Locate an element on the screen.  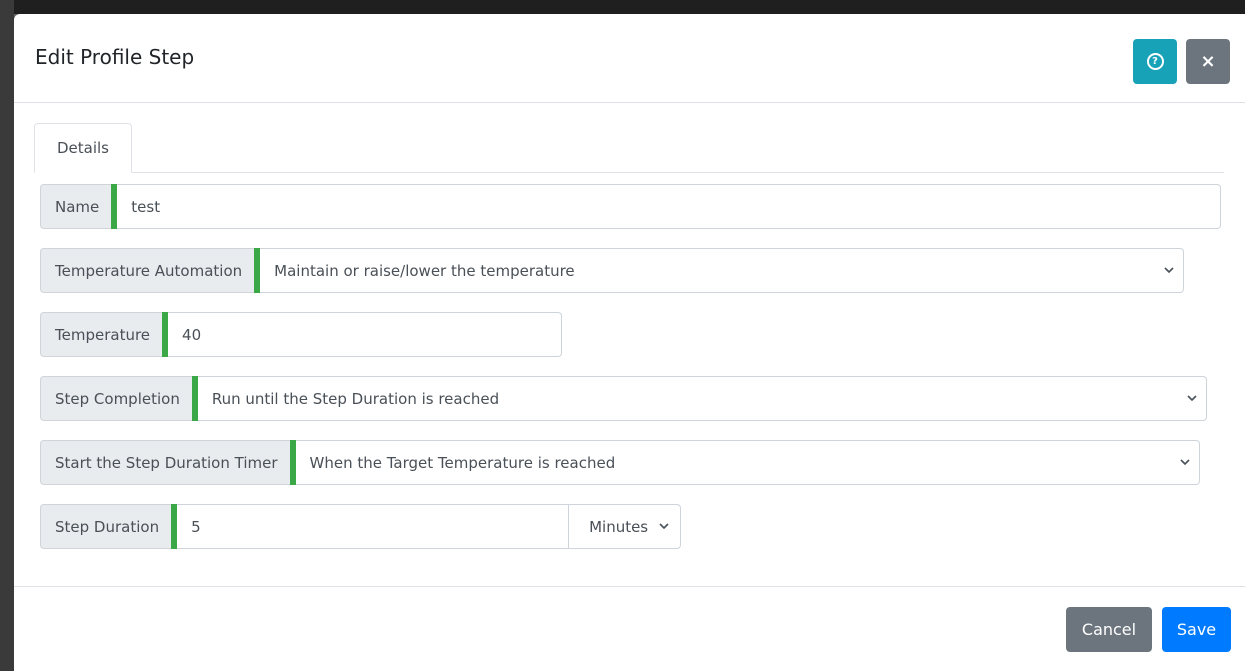
name-input: test is located at coordinates (669, 206).